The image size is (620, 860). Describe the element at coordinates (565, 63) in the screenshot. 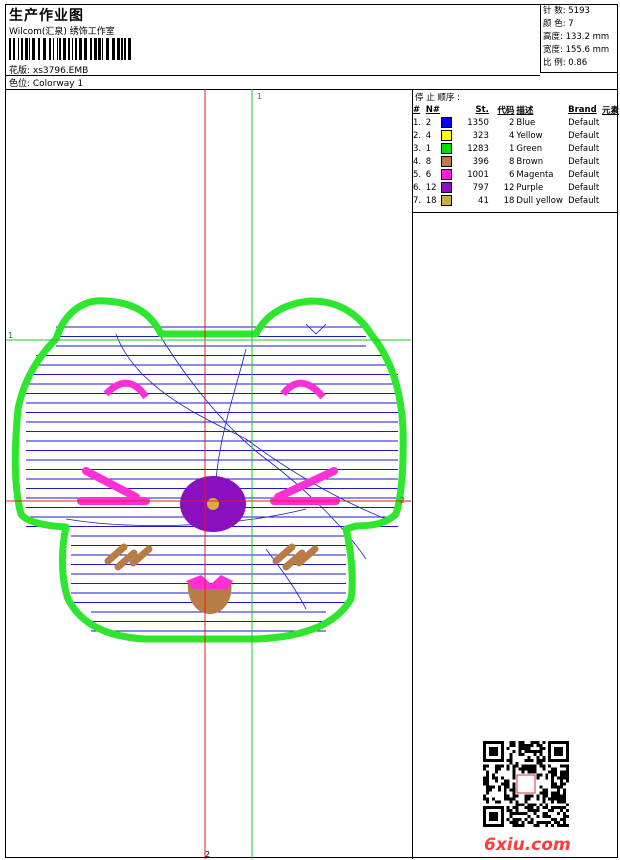

I see `design-scale: 比 例: 0.86` at that location.